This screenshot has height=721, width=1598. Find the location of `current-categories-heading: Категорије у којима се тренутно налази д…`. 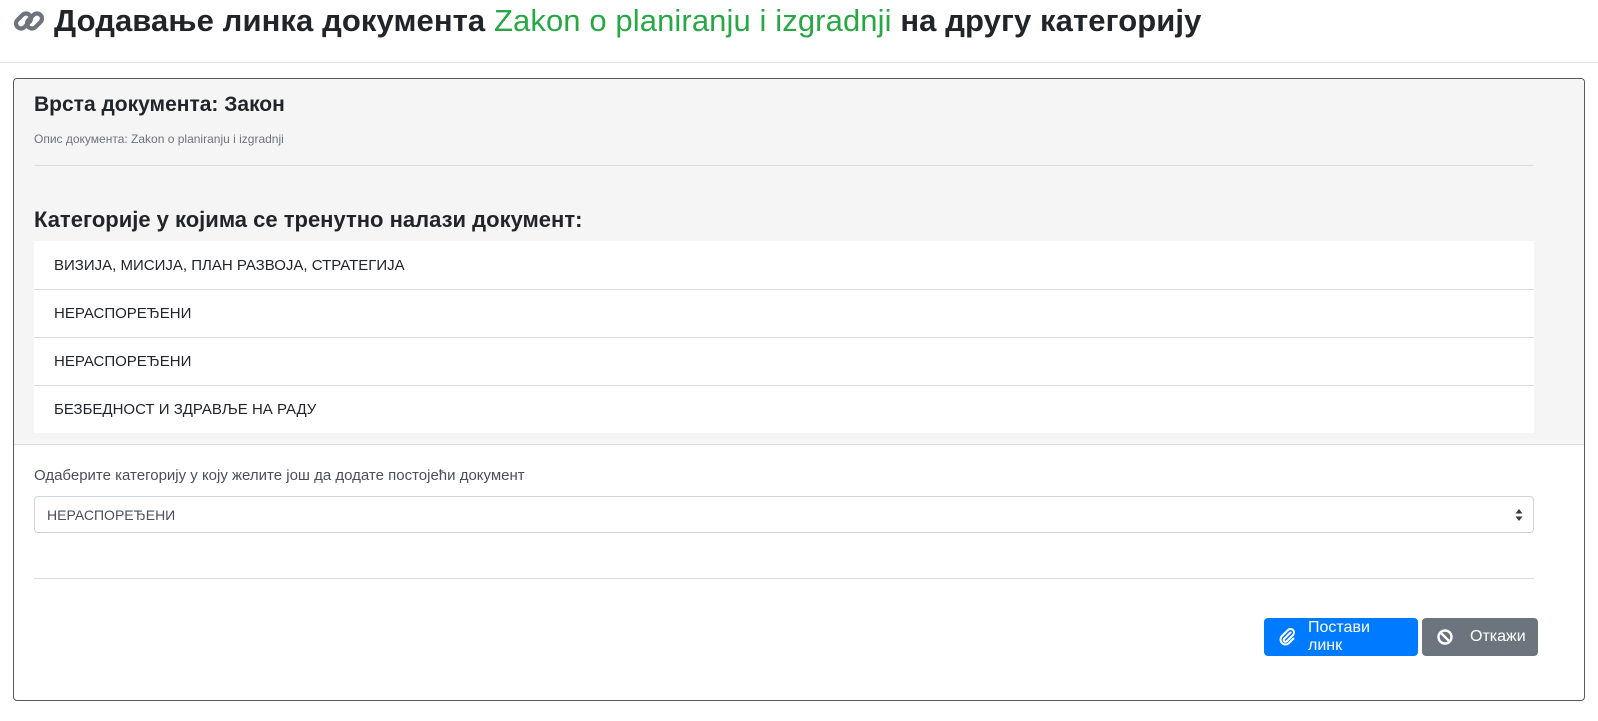

current-categories-heading: Категорије у којима се тренутно налази д… is located at coordinates (308, 219).